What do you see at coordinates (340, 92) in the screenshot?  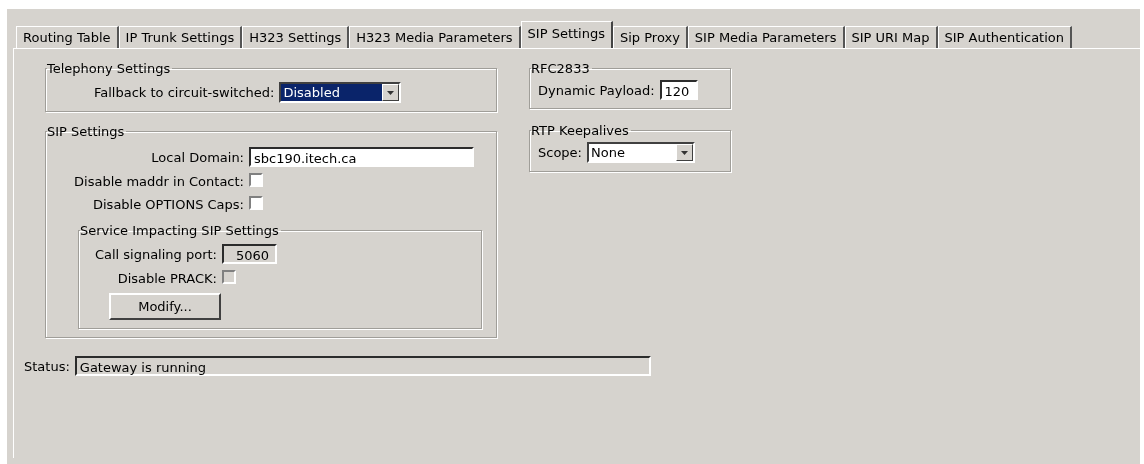 I see `dropdown: Disabled` at bounding box center [340, 92].